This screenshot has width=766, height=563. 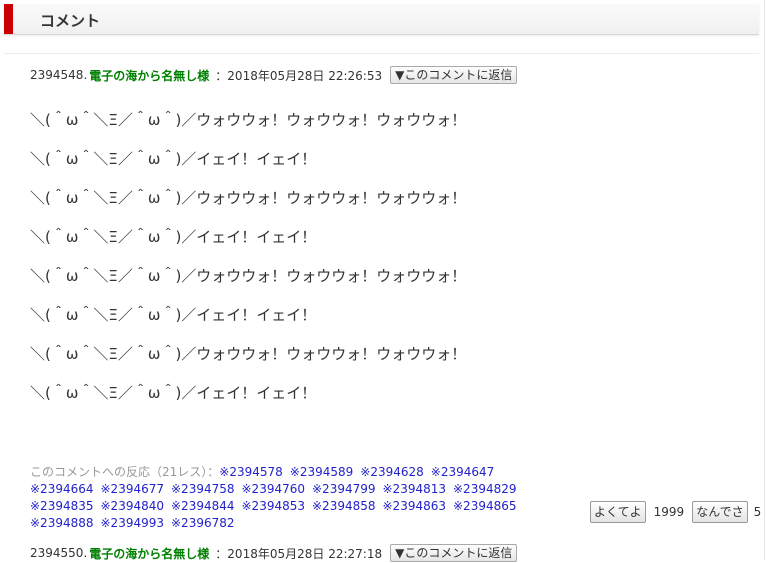 What do you see at coordinates (381, 53) in the screenshot?
I see `divider` at bounding box center [381, 53].